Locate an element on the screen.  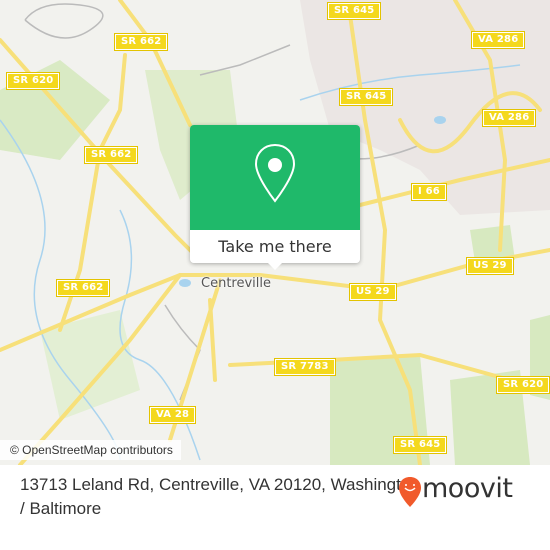
road-shield-va28: VA 28 is located at coordinates (172, 415).